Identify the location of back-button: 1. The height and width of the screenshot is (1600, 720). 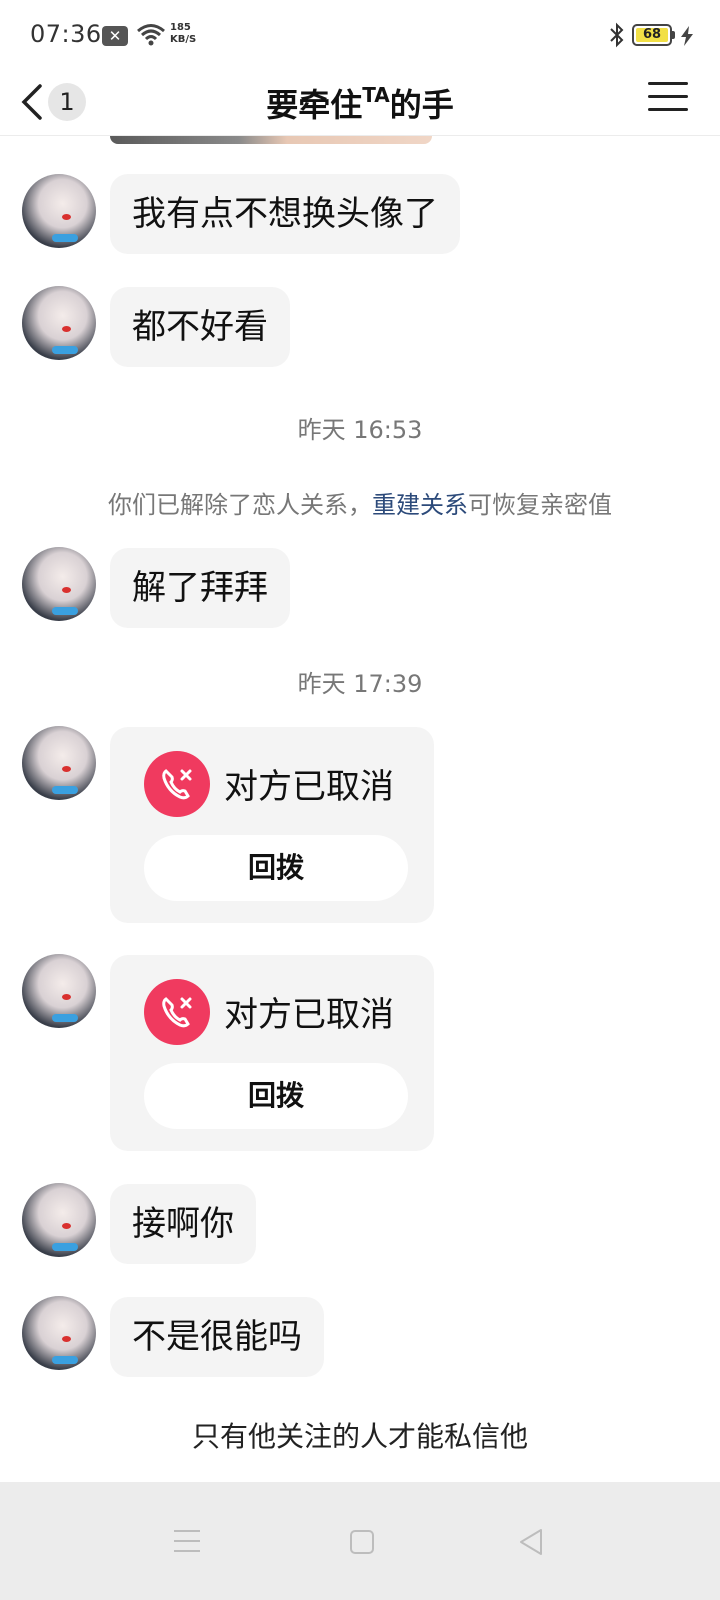
(52, 102).